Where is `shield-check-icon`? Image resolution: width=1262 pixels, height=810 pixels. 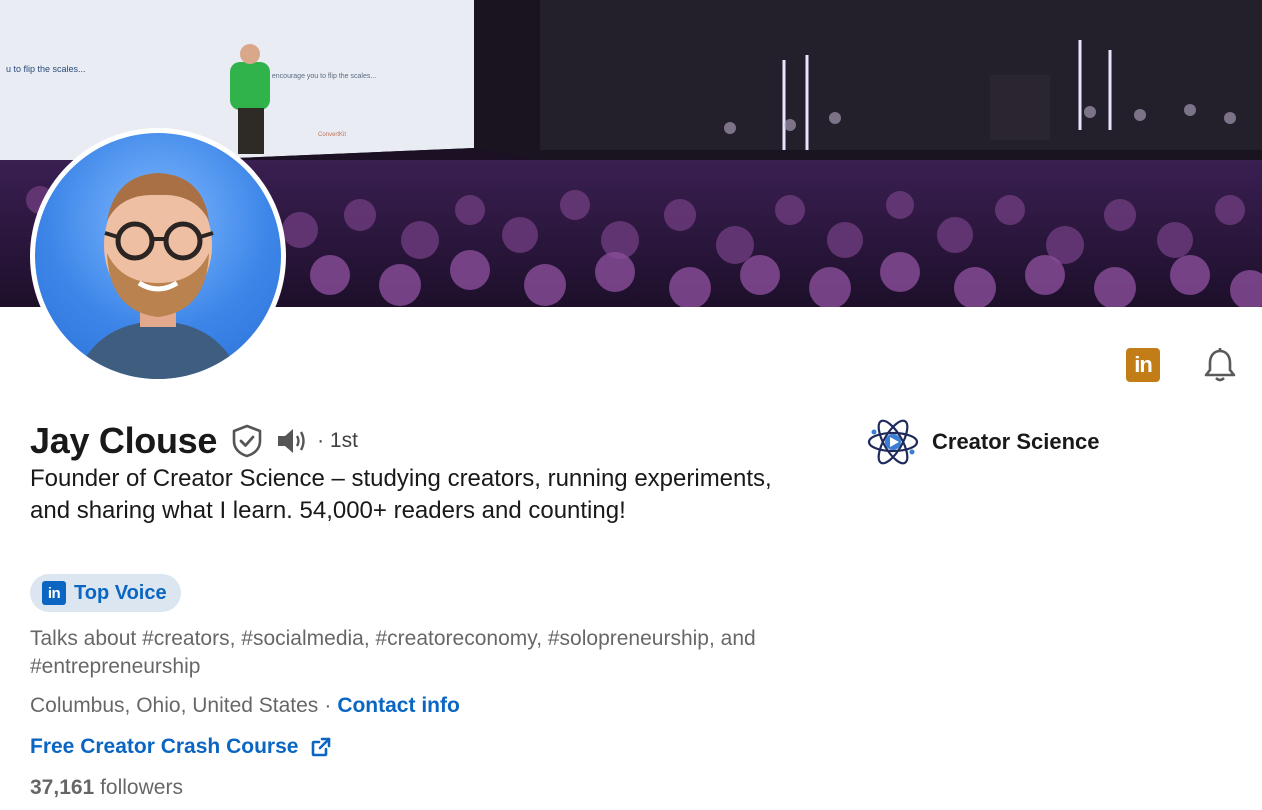 shield-check-icon is located at coordinates (247, 441).